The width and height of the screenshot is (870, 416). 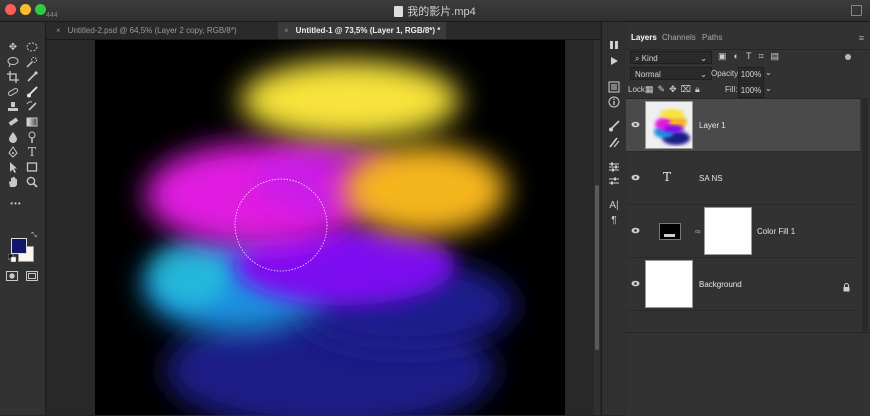 What do you see at coordinates (726, 73) in the screenshot?
I see `opacity-label: Opacity:` at bounding box center [726, 73].